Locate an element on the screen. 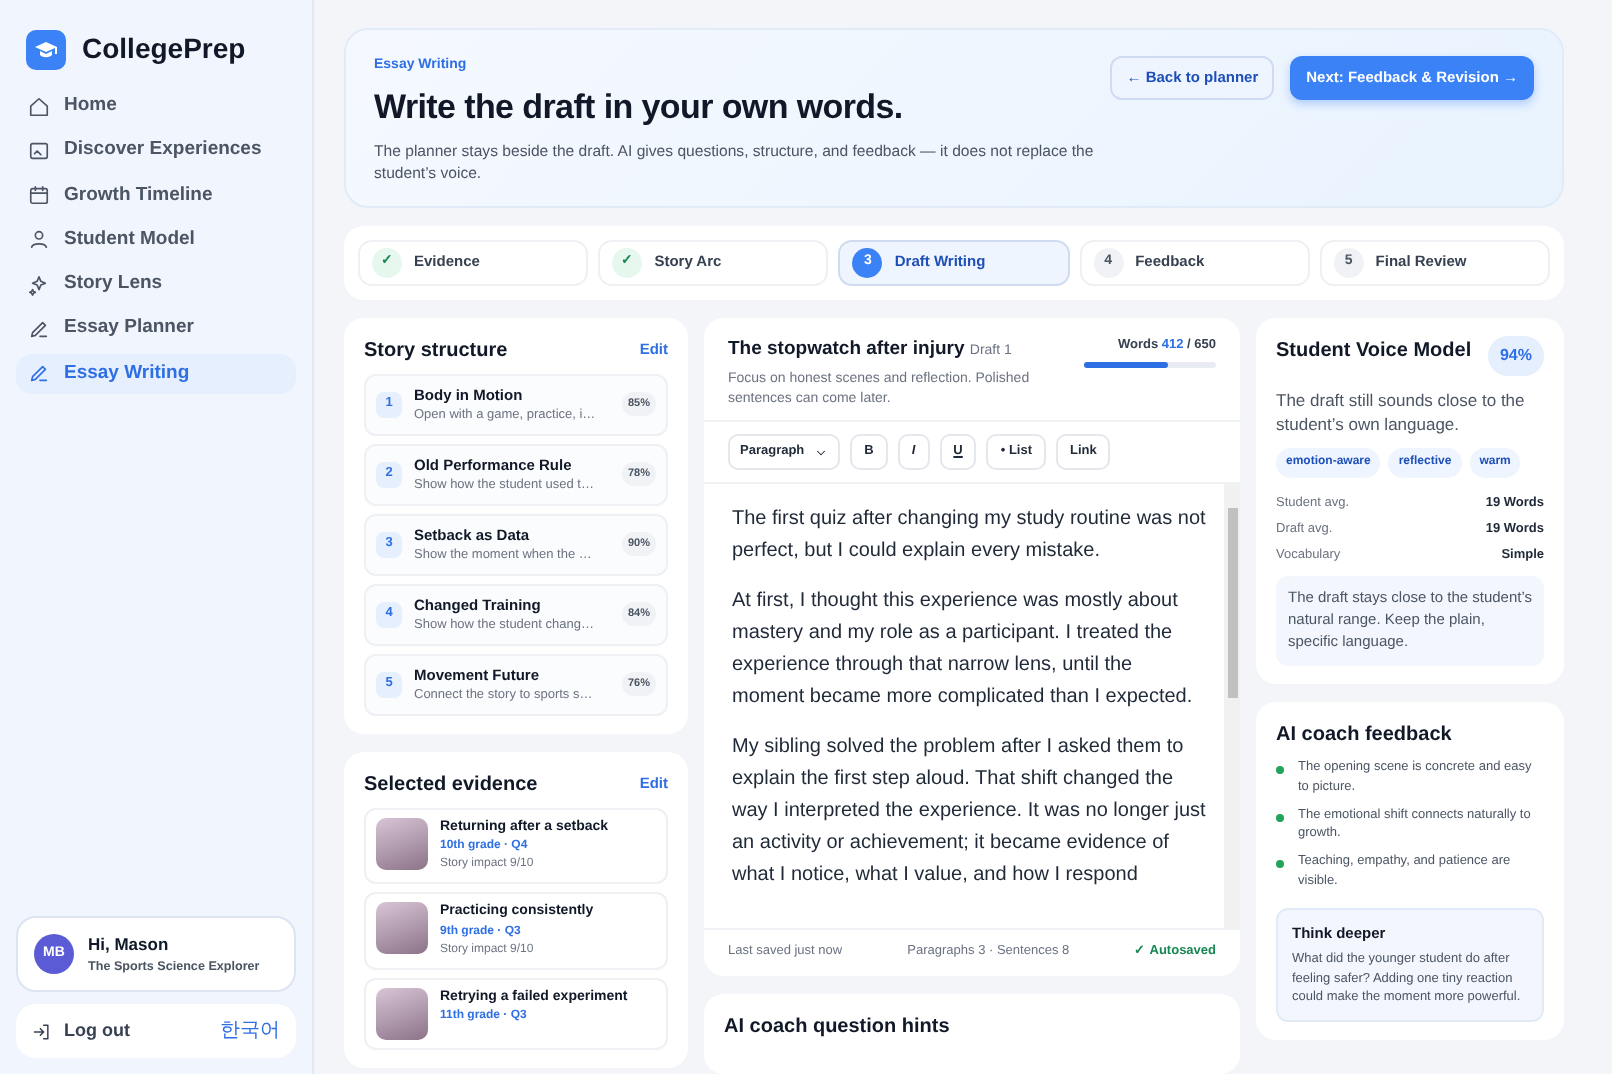  card-title: Story structure is located at coordinates (436, 351).